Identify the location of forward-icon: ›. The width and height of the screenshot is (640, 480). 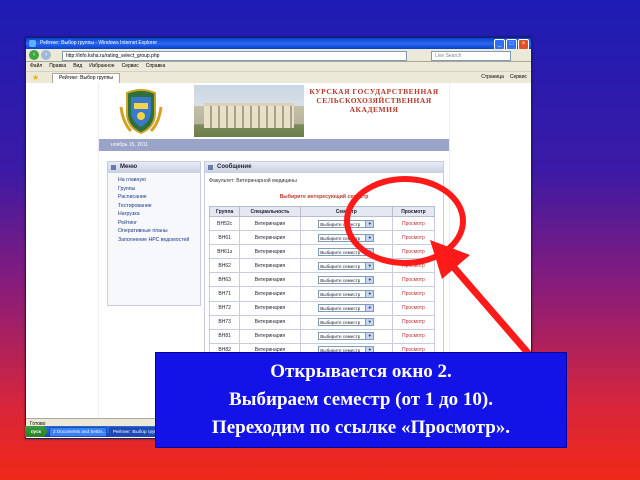
(46, 55).